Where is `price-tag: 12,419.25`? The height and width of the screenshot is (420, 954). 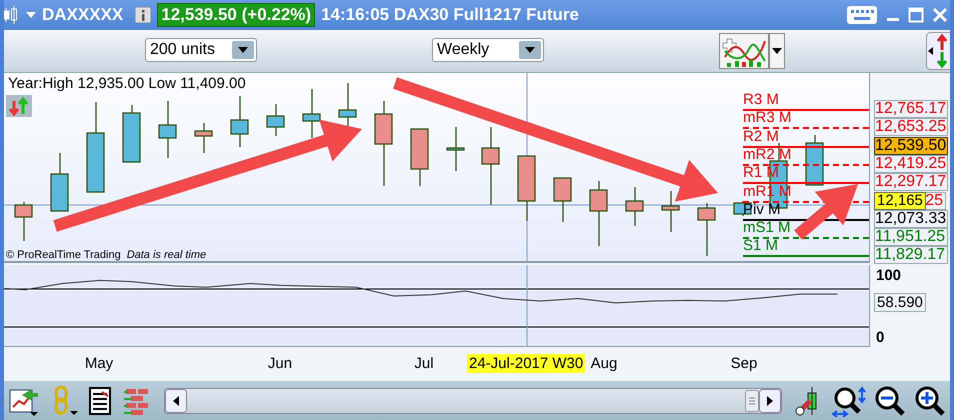
price-tag: 12,419.25 is located at coordinates (911, 163).